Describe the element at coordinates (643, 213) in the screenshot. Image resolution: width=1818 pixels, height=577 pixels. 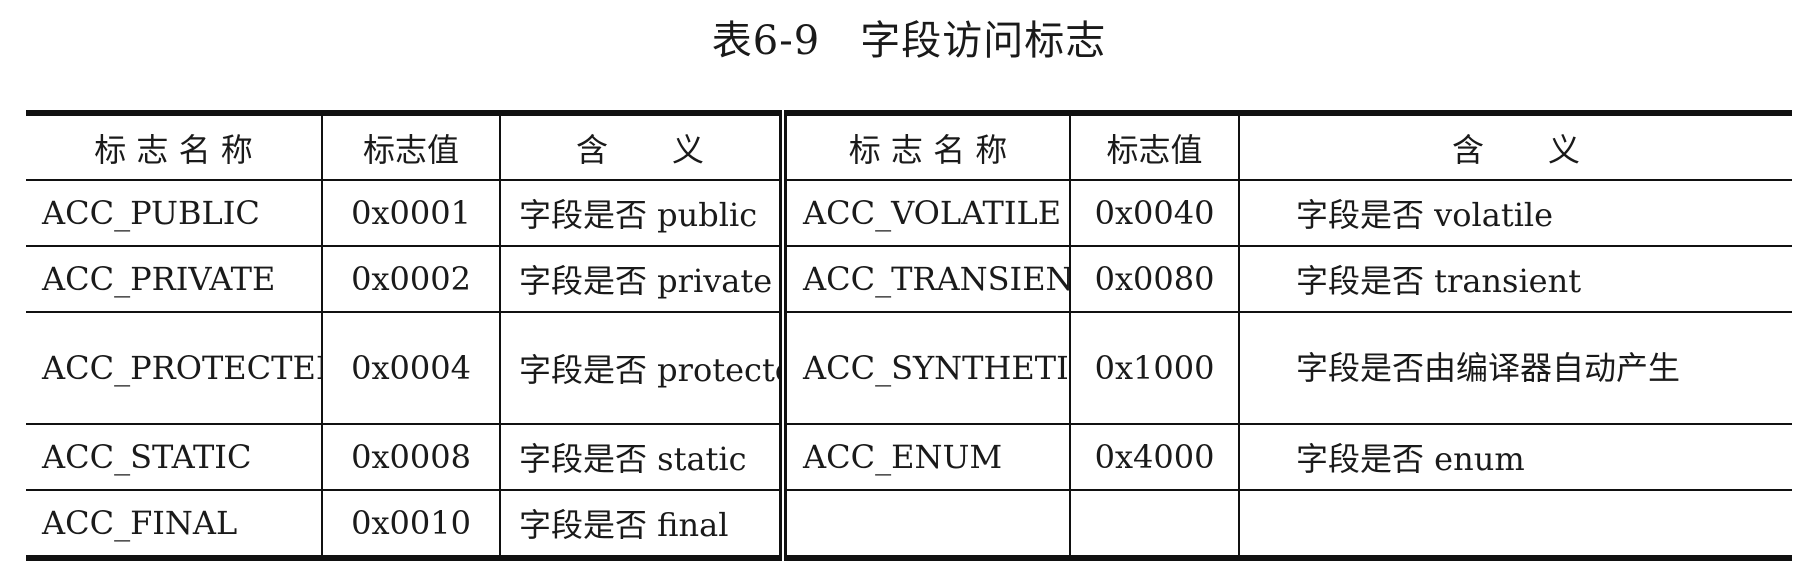
I see `flag-meaning-cell: 字段是否 public` at that location.